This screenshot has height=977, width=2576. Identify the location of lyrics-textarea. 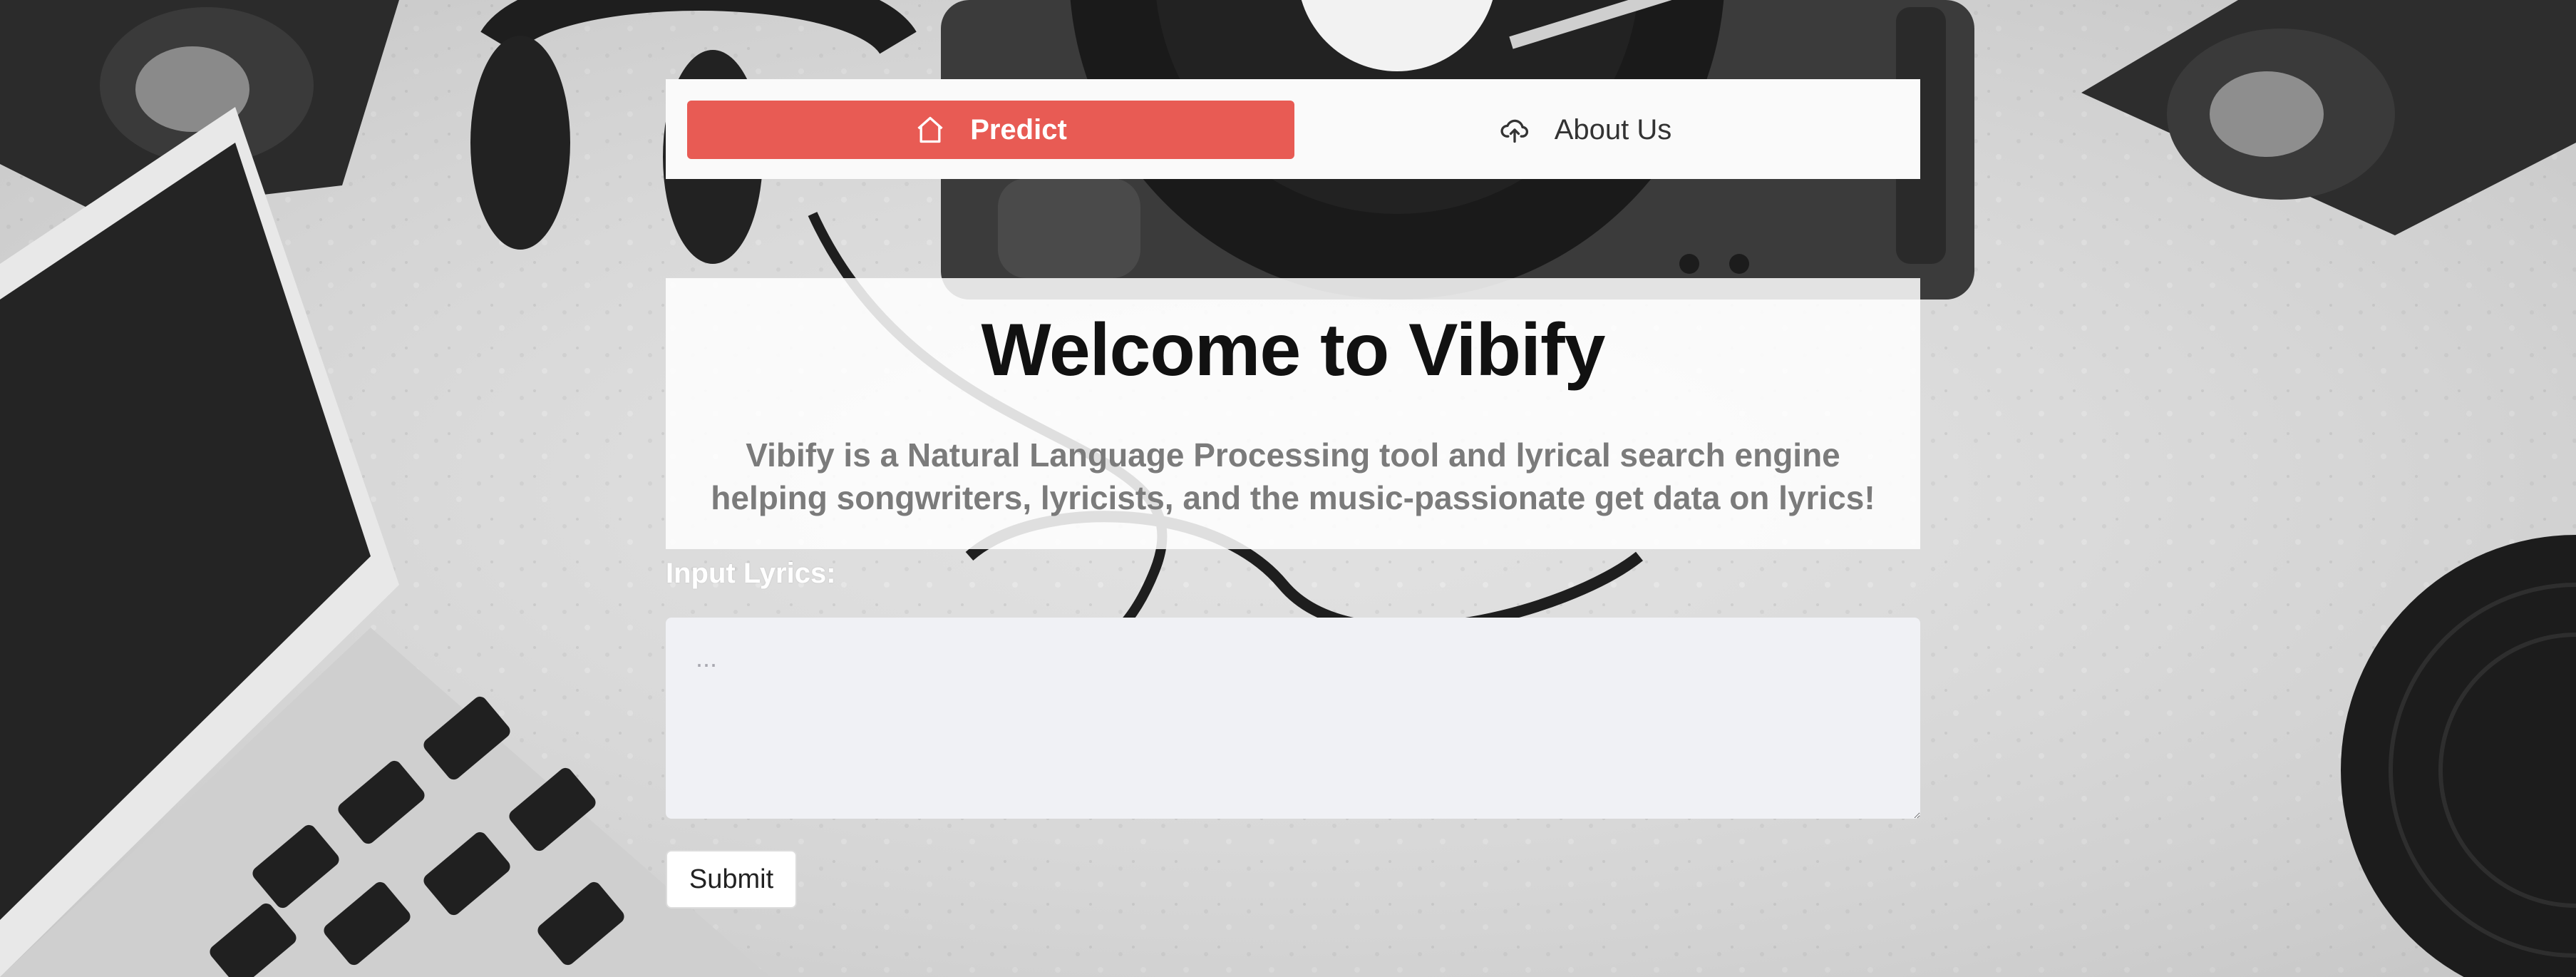
(1293, 718).